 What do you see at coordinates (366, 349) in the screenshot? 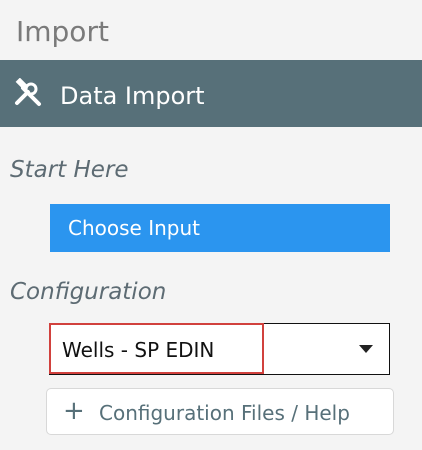
I see `chevron-down-icon` at bounding box center [366, 349].